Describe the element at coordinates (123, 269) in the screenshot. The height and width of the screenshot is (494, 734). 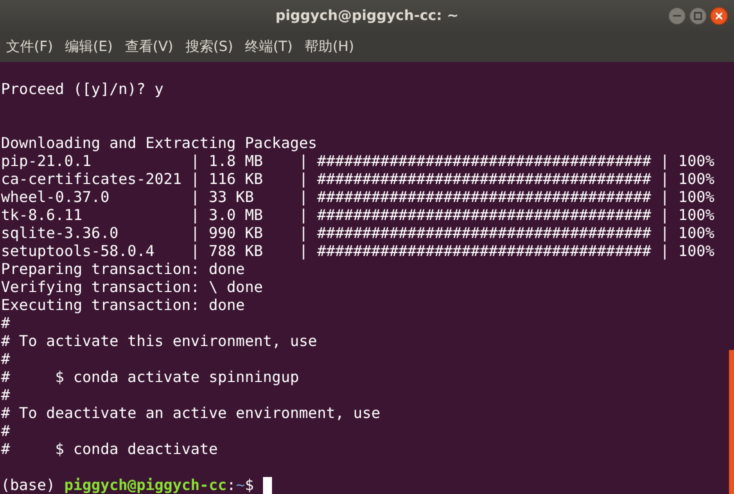
I see `terminal-line: Preparing transaction: done` at that location.